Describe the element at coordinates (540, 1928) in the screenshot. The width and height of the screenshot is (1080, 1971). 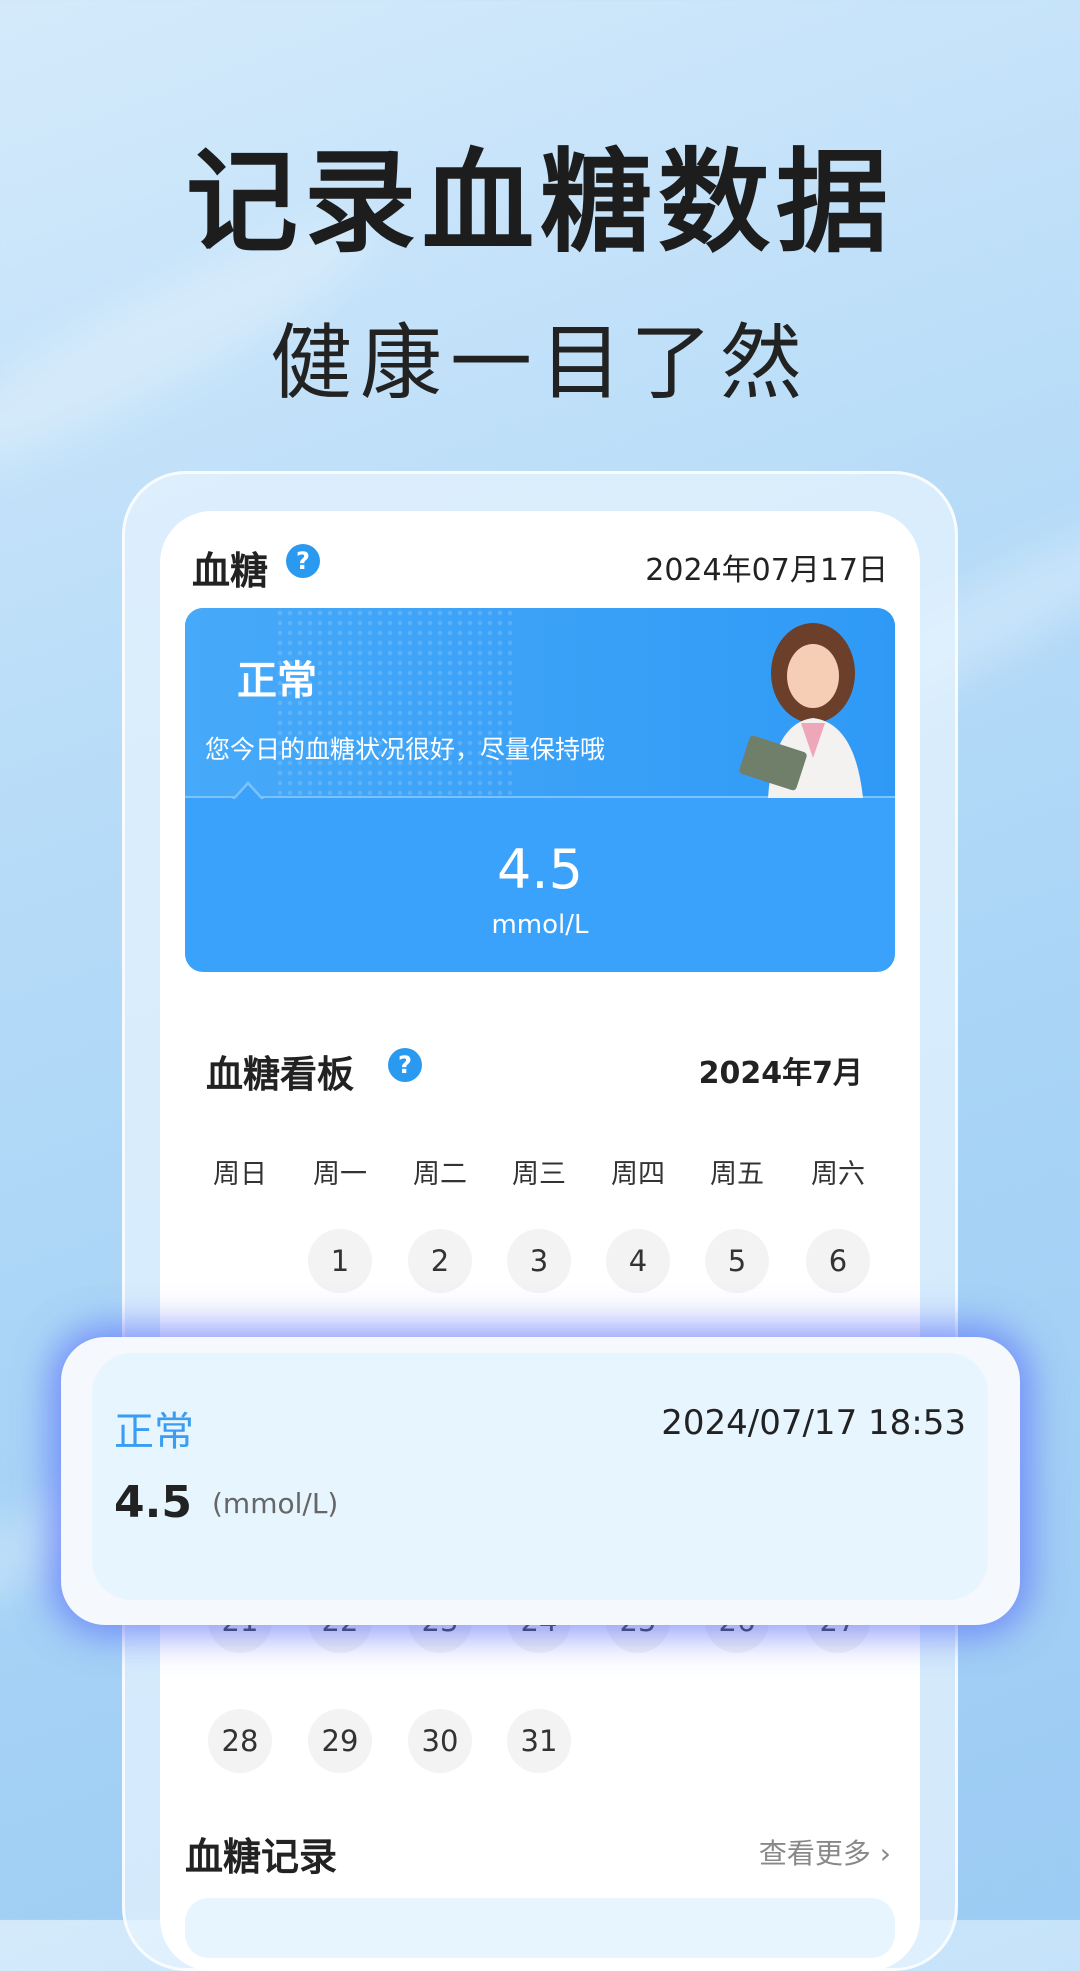
I see `record-card` at that location.